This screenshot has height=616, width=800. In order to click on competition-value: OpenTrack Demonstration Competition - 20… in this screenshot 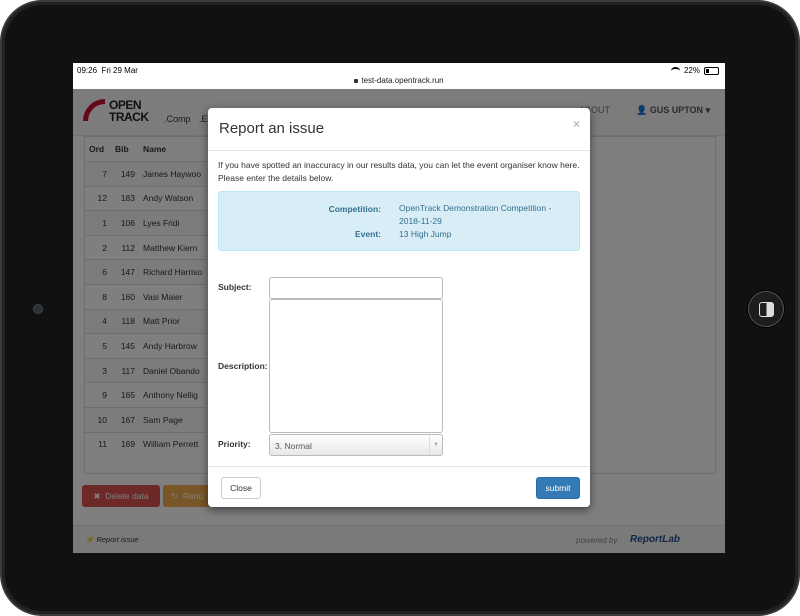, I will do `click(475, 214)`.